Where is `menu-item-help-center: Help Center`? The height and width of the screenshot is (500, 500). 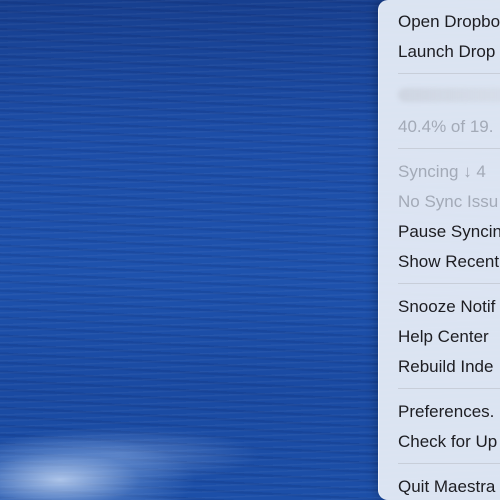 menu-item-help-center: Help Center is located at coordinates (443, 337).